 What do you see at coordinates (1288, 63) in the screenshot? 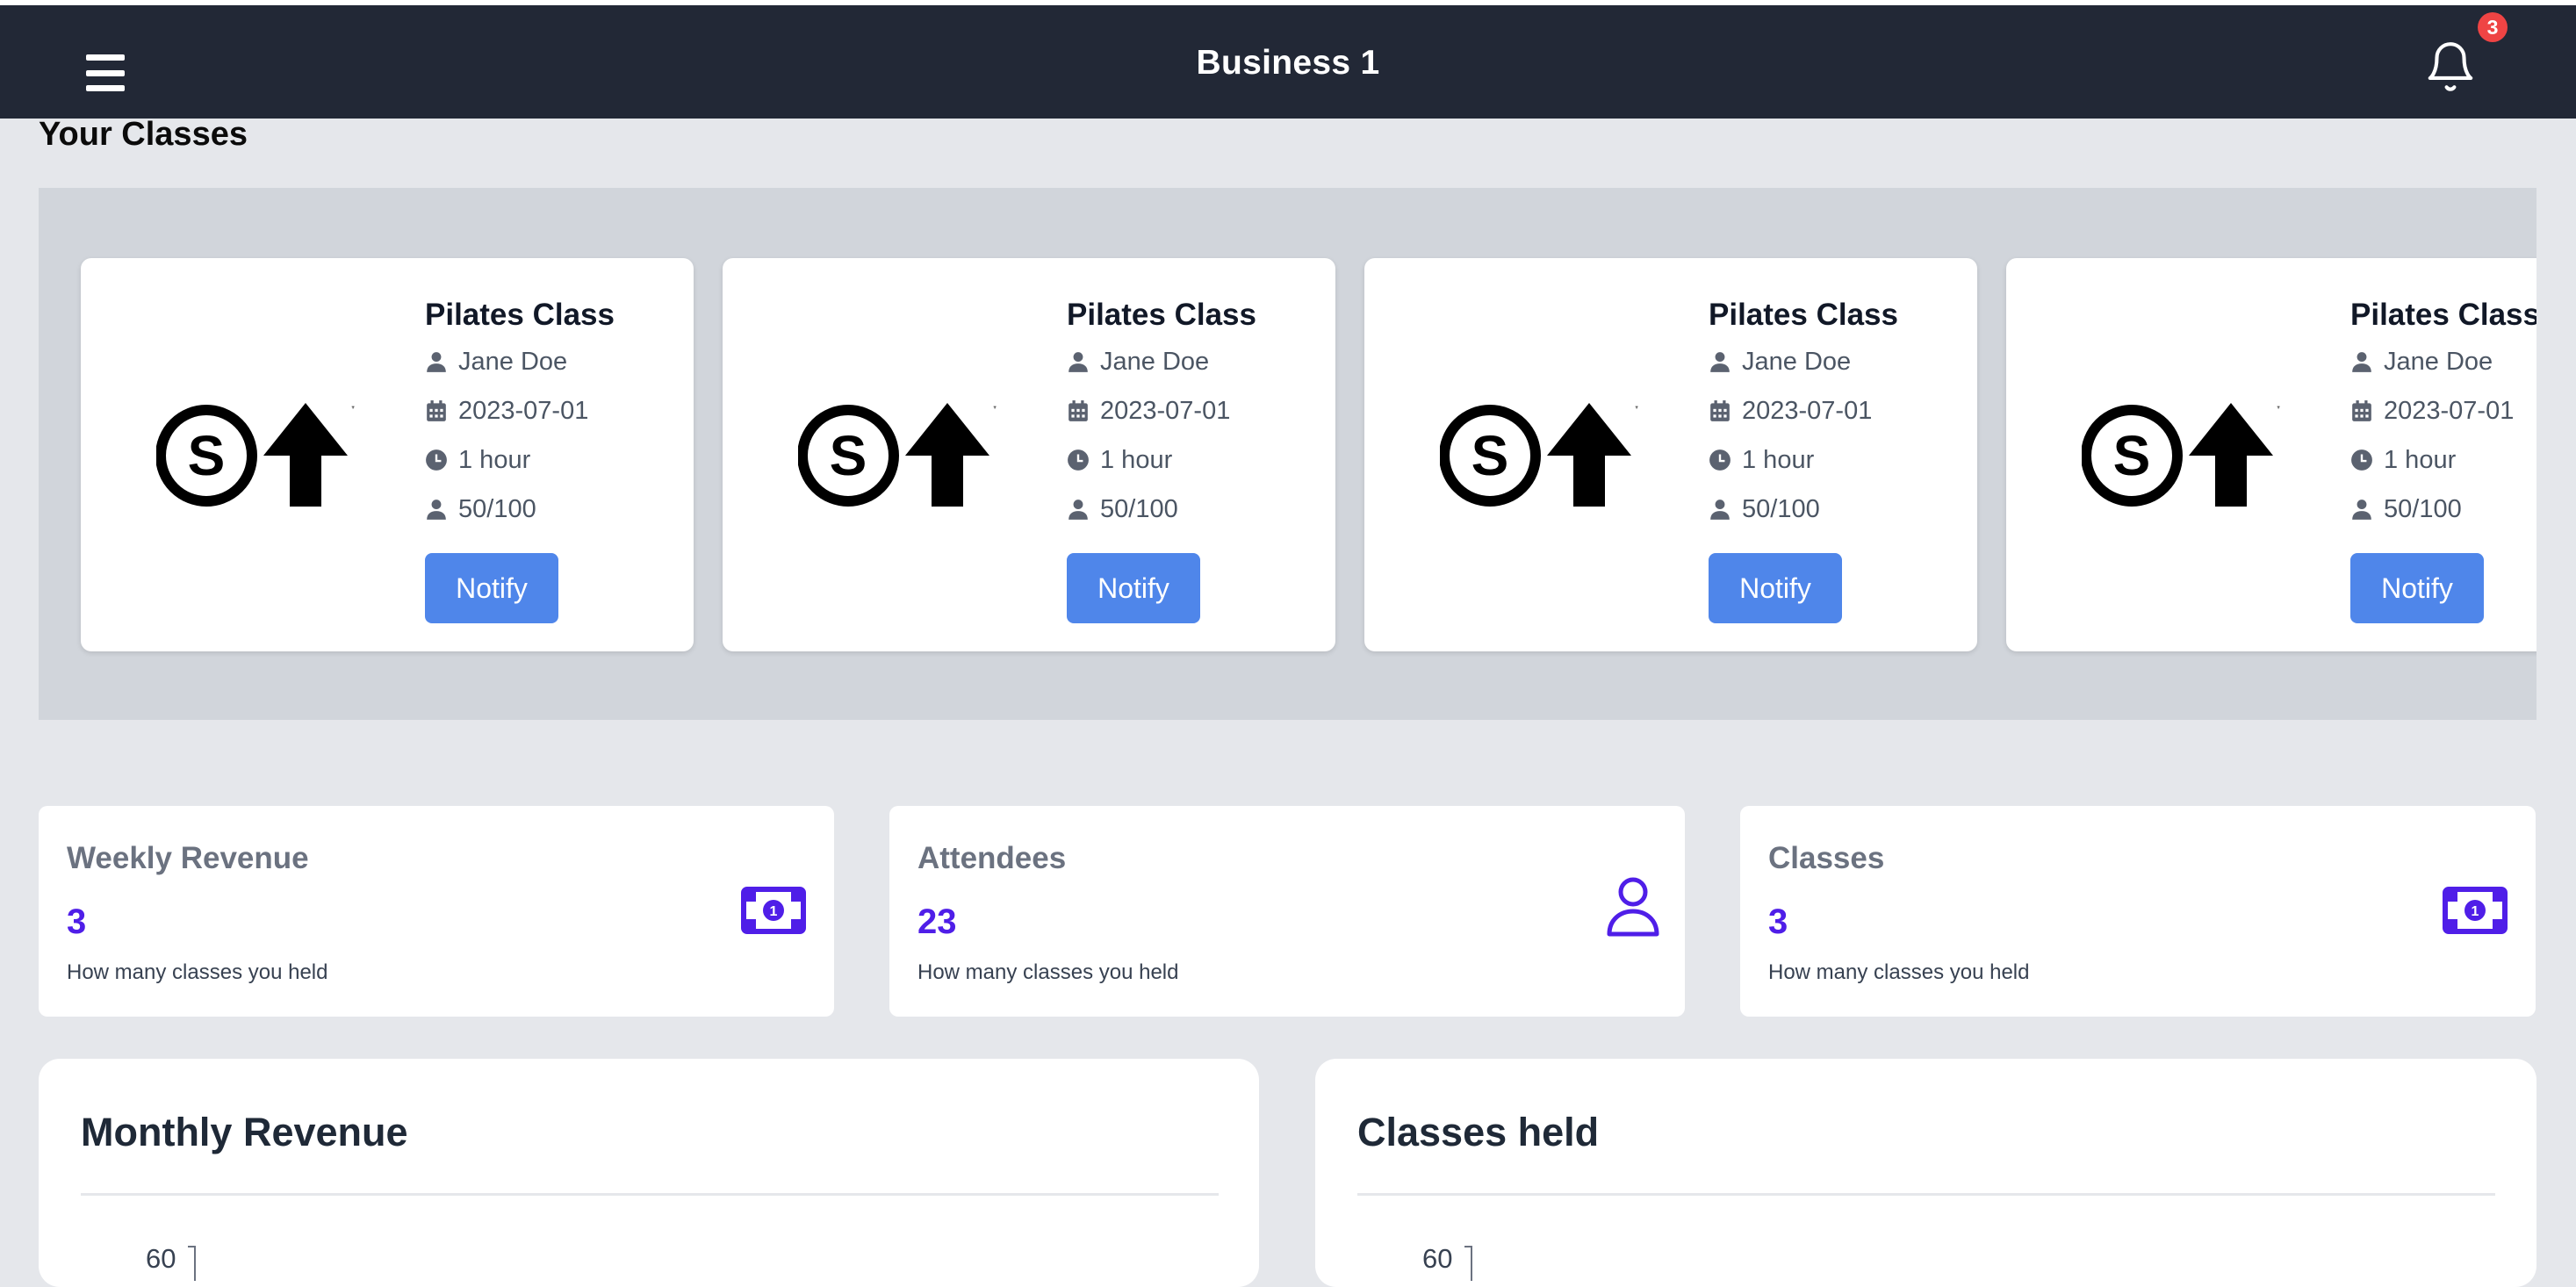
I see `app-title: Business 1` at bounding box center [1288, 63].